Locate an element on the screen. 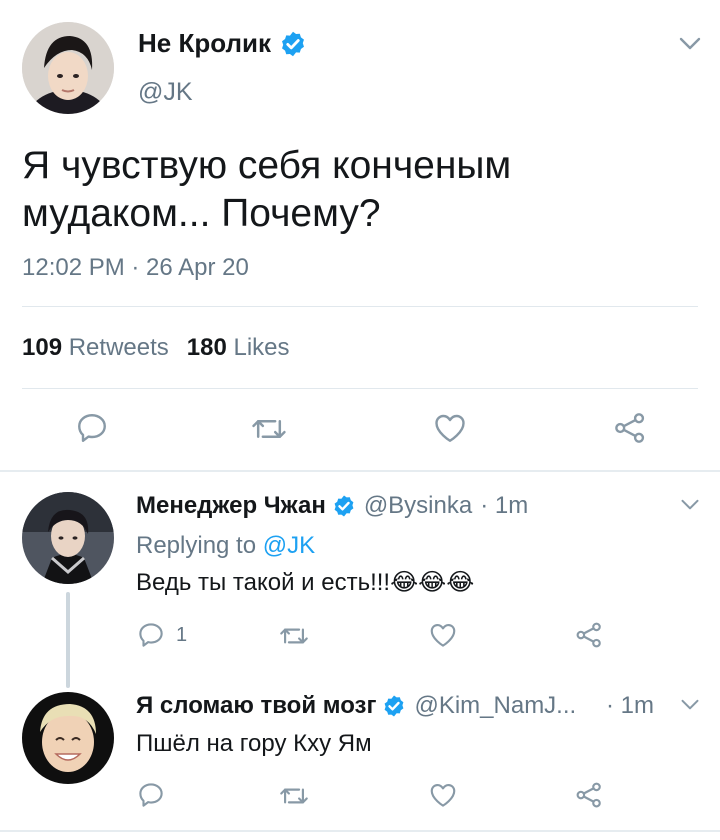 This screenshot has width=720, height=840. retweets-stat: 109 Retweets is located at coordinates (95, 347).